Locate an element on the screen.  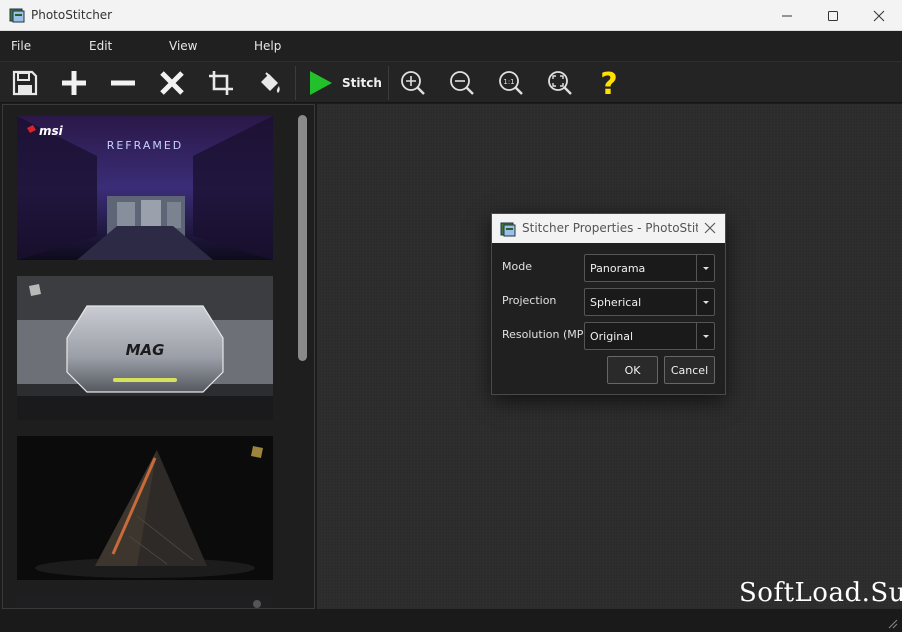
menu-file: File is located at coordinates (21, 46).